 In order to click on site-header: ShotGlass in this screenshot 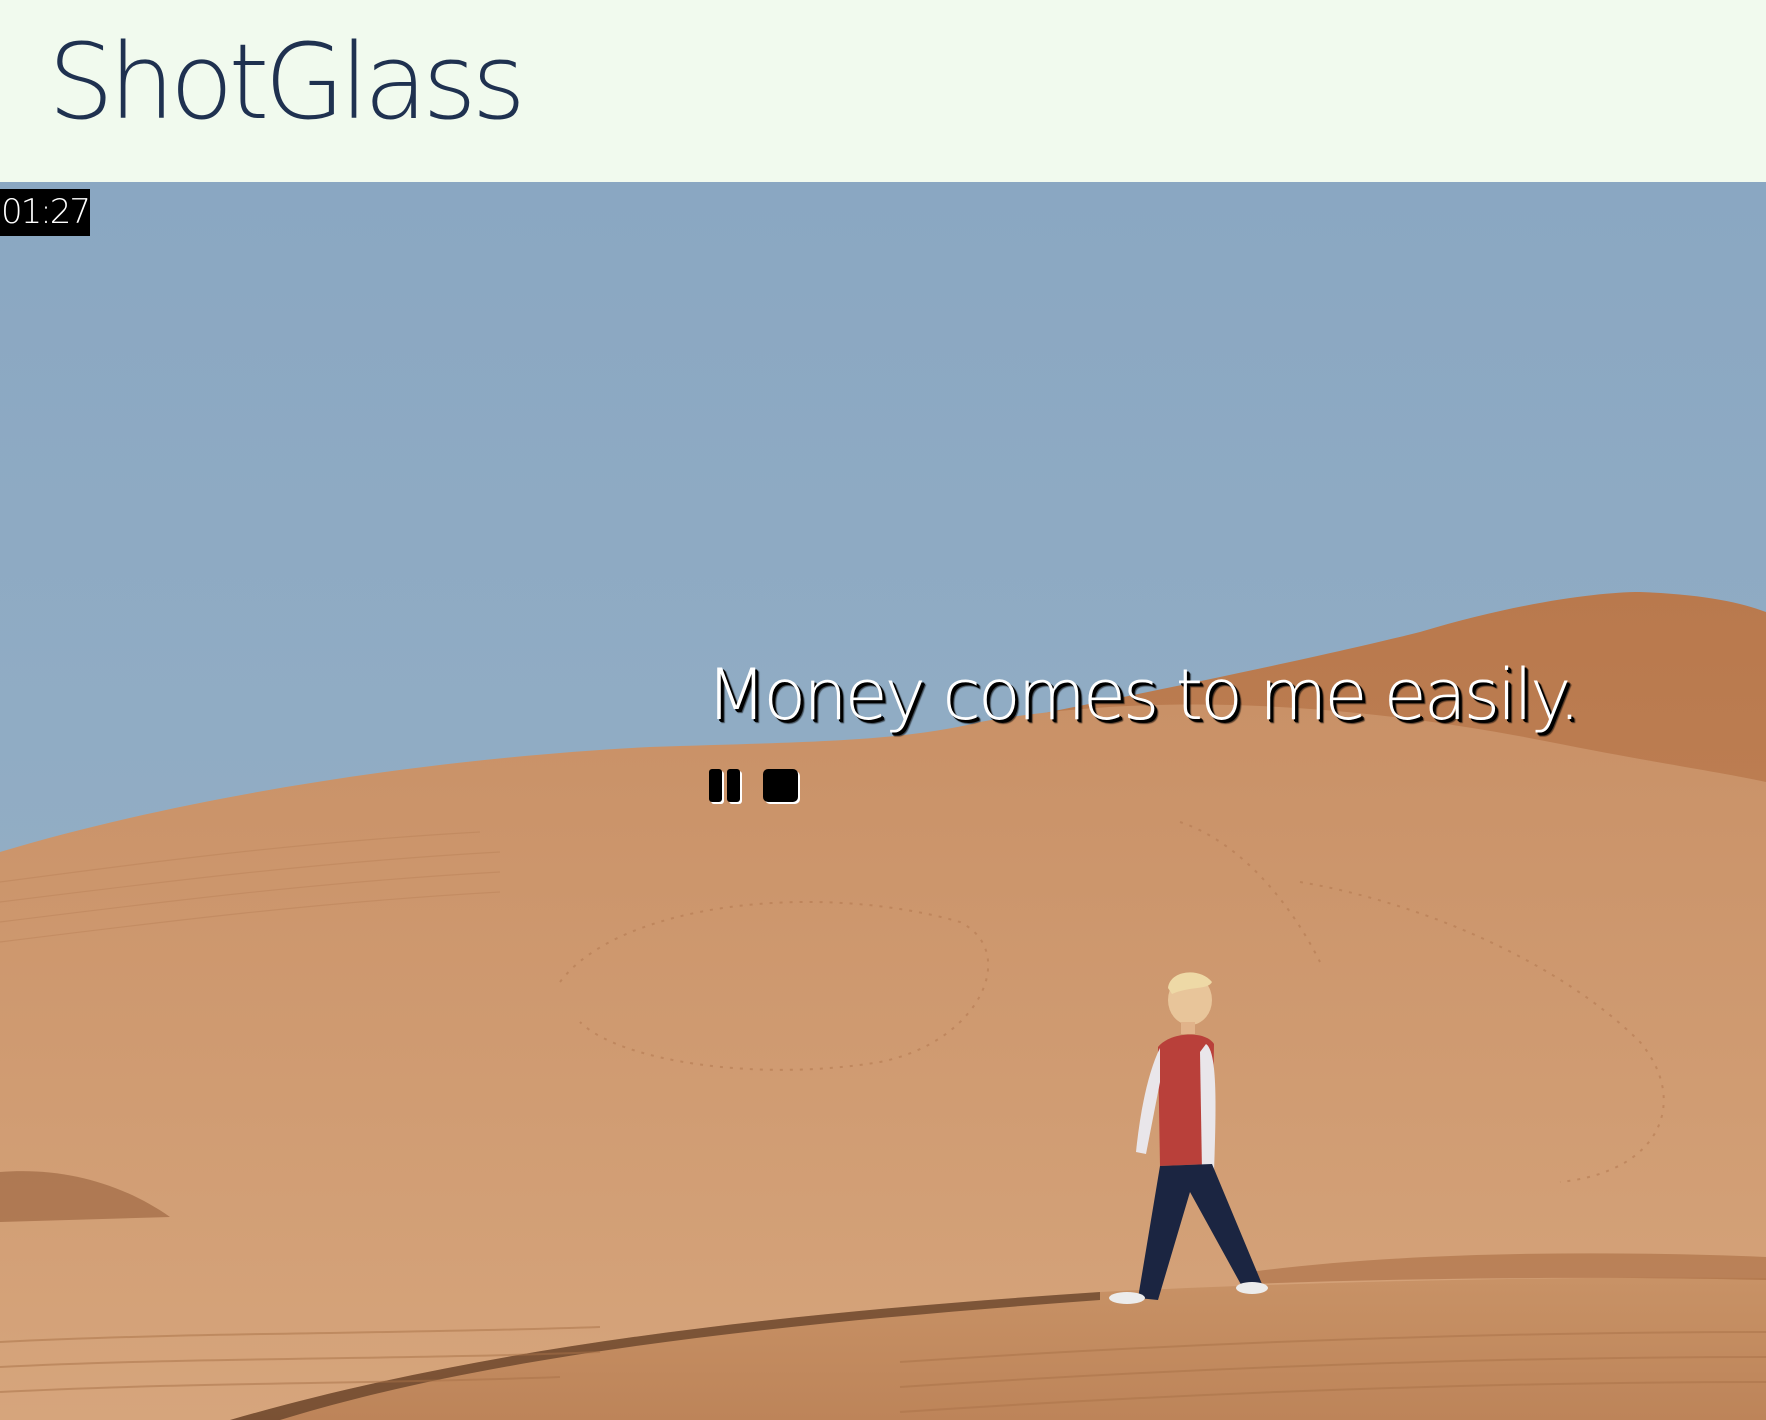, I will do `click(883, 91)`.